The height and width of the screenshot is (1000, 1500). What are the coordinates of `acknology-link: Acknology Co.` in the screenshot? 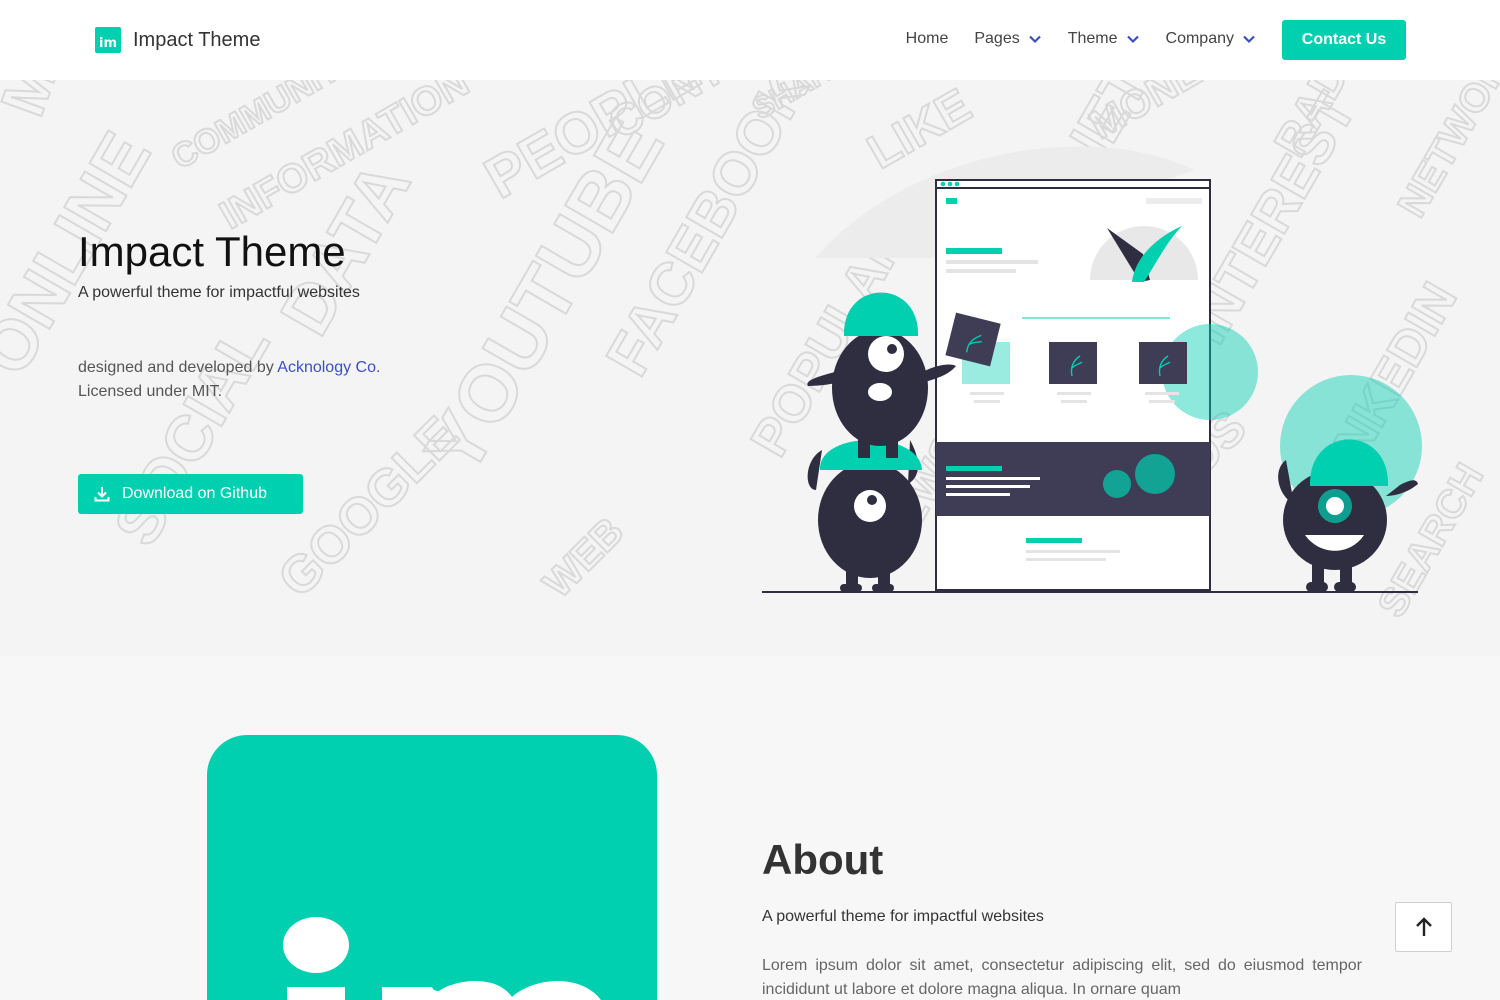 It's located at (328, 367).